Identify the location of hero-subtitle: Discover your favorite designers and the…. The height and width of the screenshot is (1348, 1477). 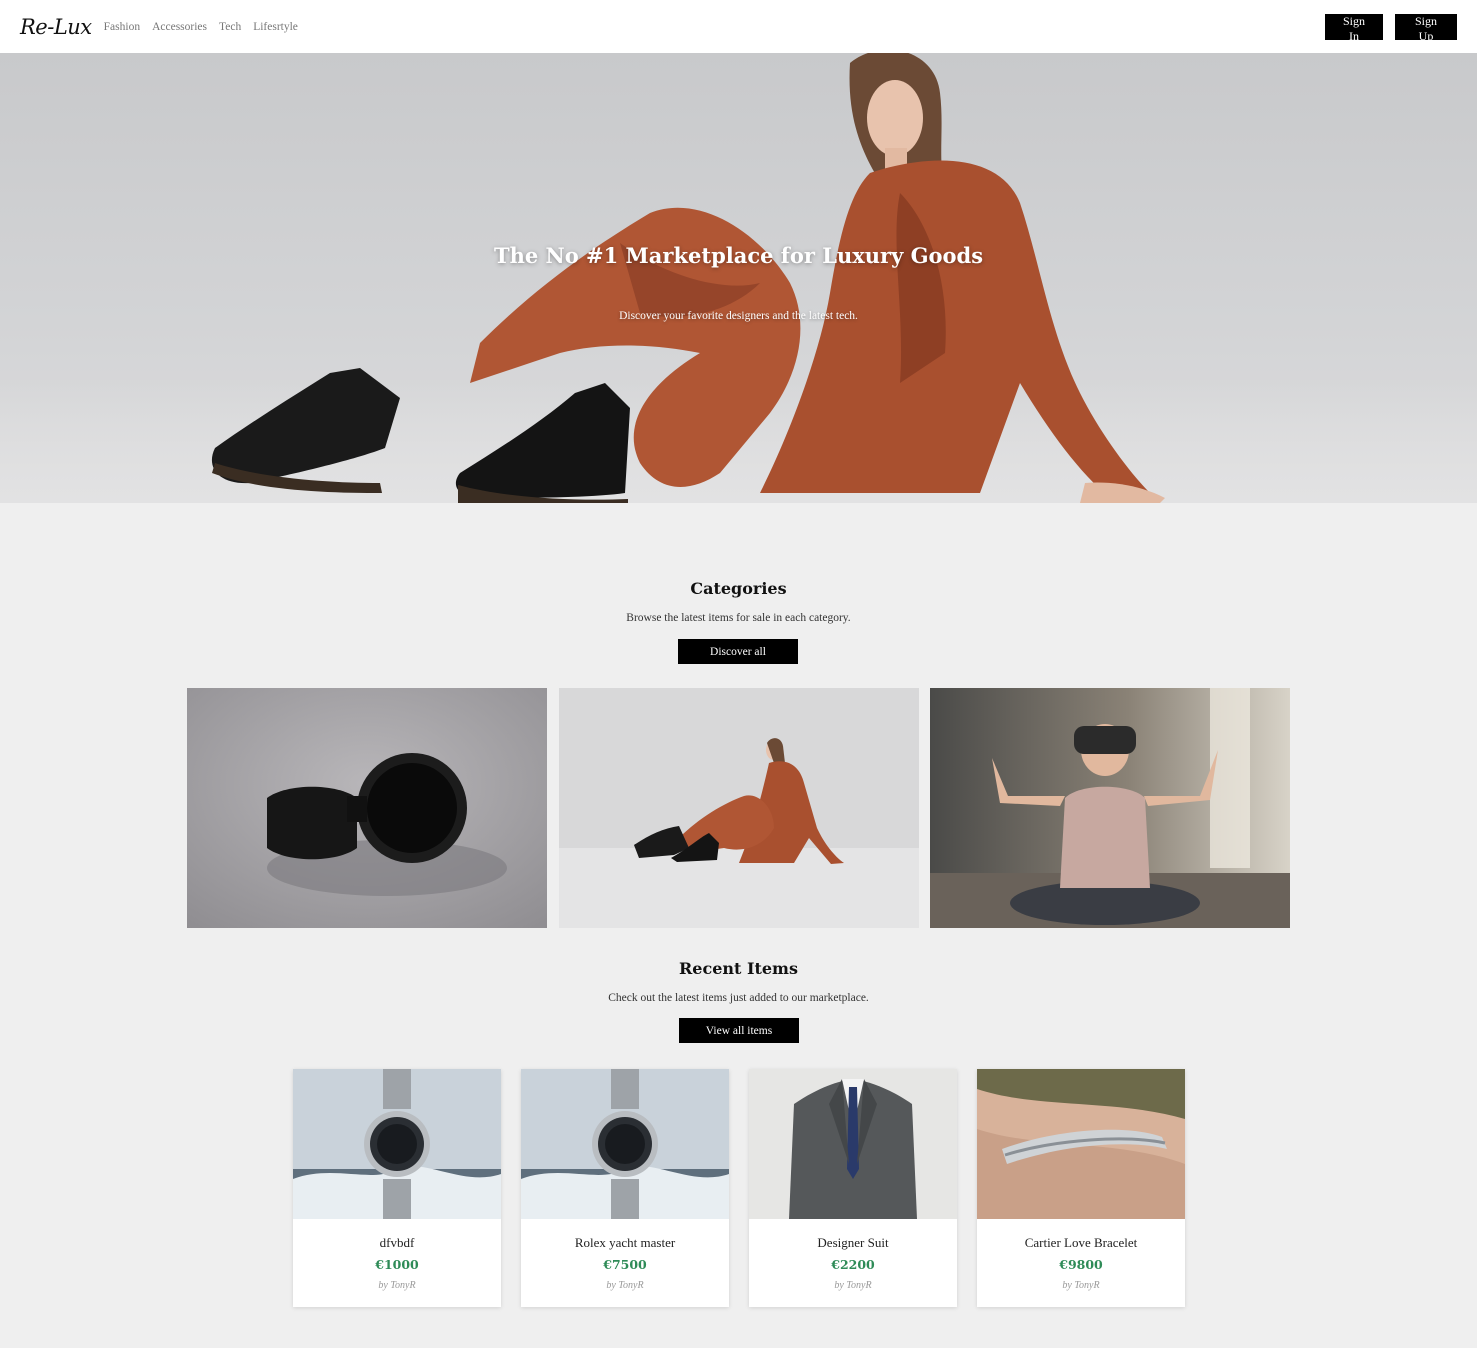
(738, 316).